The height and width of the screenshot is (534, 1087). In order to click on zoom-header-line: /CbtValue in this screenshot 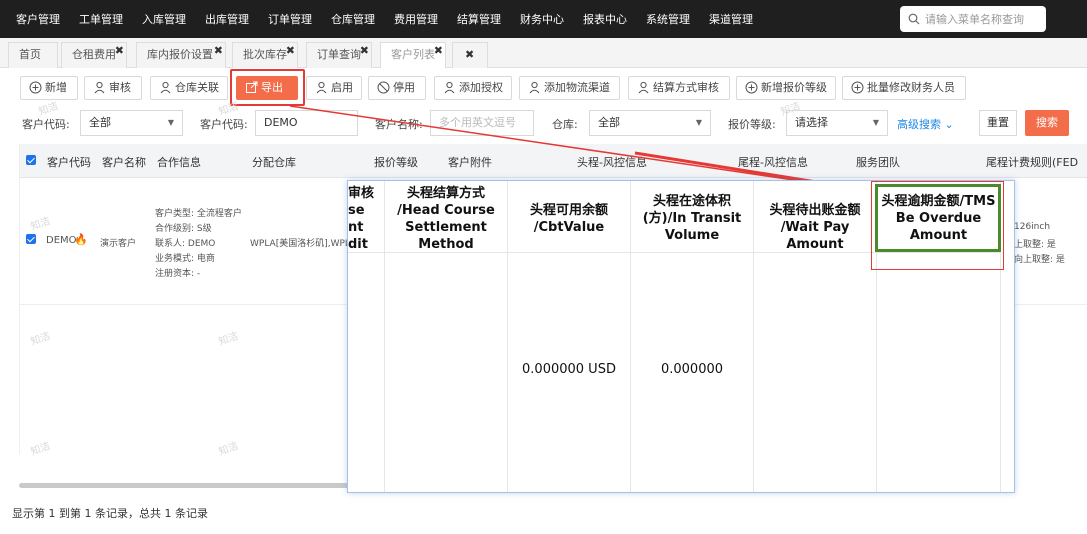, I will do `click(569, 227)`.